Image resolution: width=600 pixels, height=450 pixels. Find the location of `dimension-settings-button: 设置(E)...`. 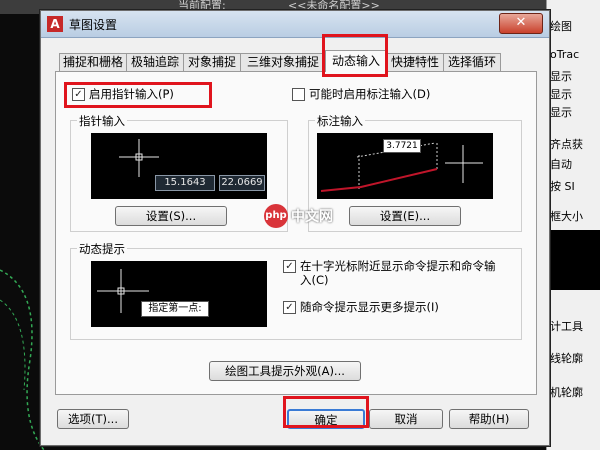

dimension-settings-button: 设置(E)... is located at coordinates (405, 216).